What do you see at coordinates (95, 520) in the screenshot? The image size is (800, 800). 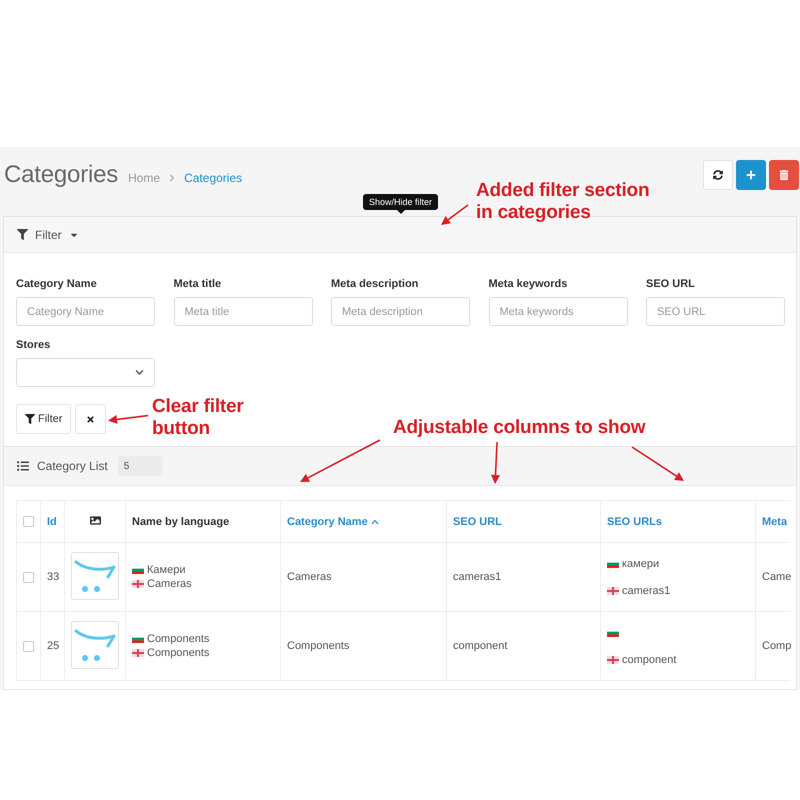 I see `image-icon` at bounding box center [95, 520].